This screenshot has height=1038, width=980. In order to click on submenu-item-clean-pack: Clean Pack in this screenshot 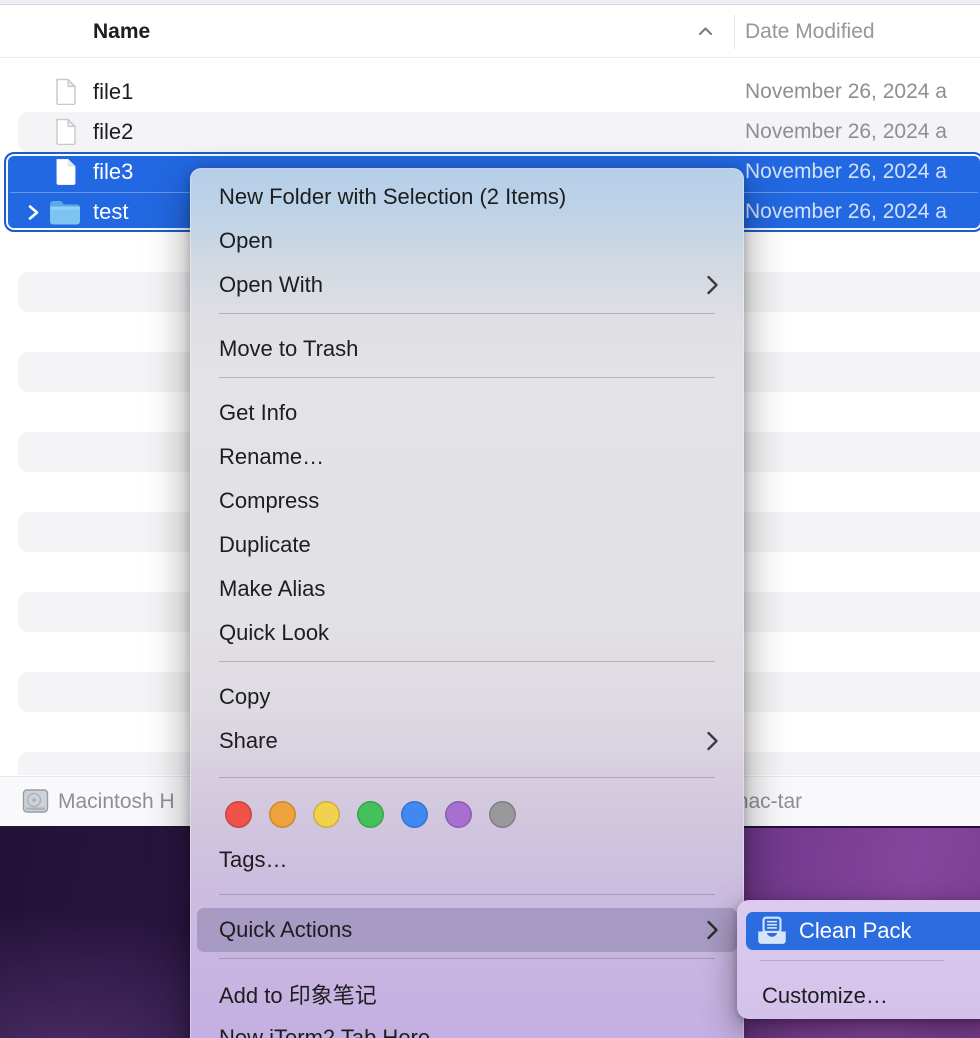, I will do `click(863, 931)`.